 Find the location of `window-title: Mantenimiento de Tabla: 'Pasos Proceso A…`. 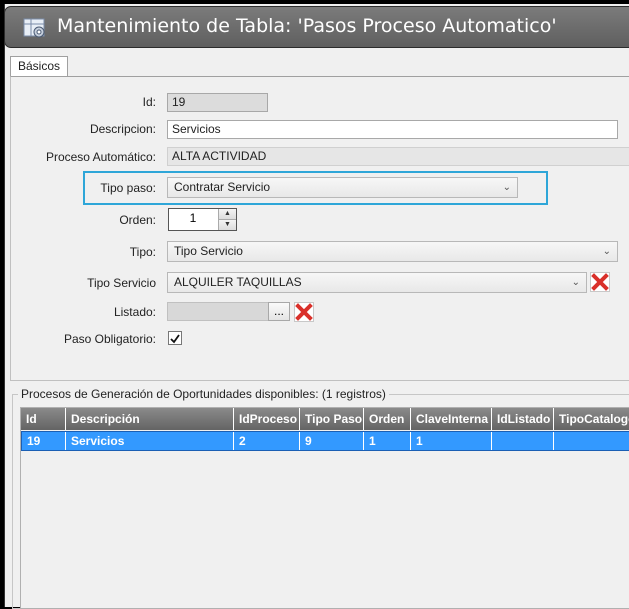

window-title: Mantenimiento de Tabla: 'Pasos Proceso A… is located at coordinates (307, 26).